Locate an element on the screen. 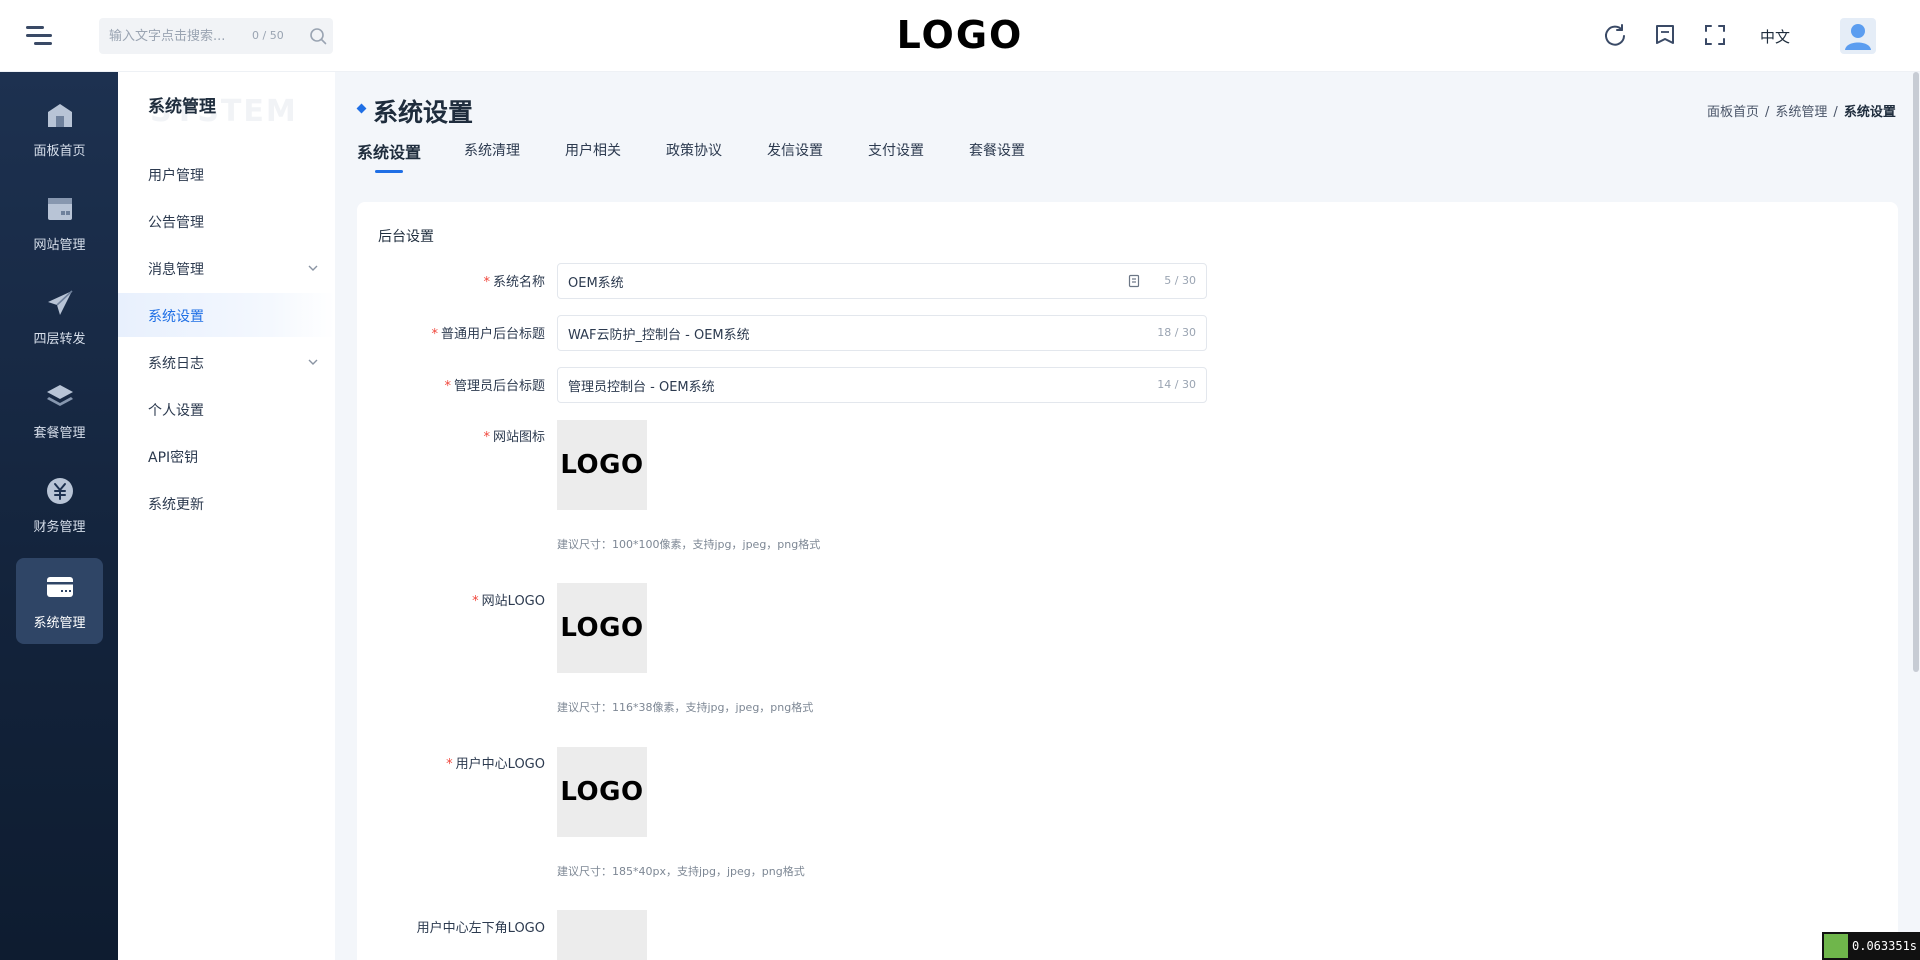 This screenshot has height=960, width=1920. search-char-count: 0 / 50 is located at coordinates (268, 35).